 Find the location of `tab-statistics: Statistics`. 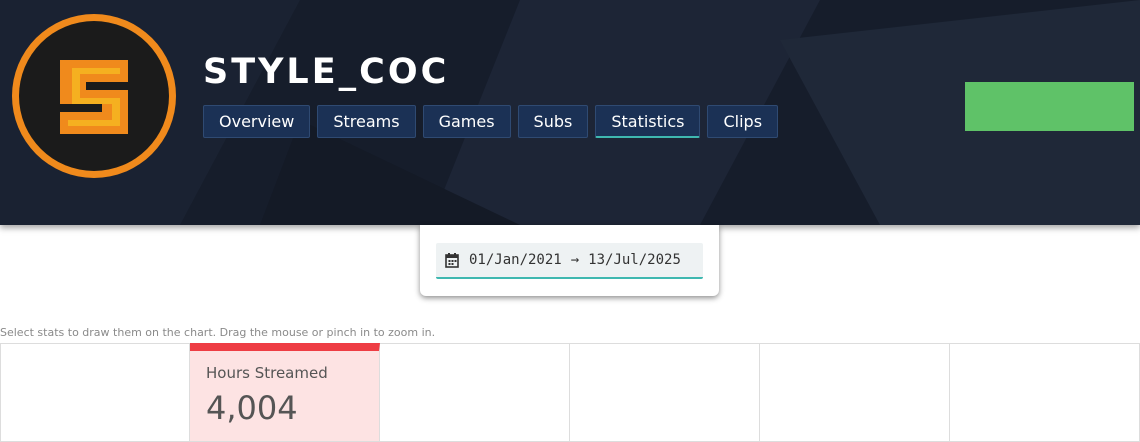

tab-statistics: Statistics is located at coordinates (648, 121).